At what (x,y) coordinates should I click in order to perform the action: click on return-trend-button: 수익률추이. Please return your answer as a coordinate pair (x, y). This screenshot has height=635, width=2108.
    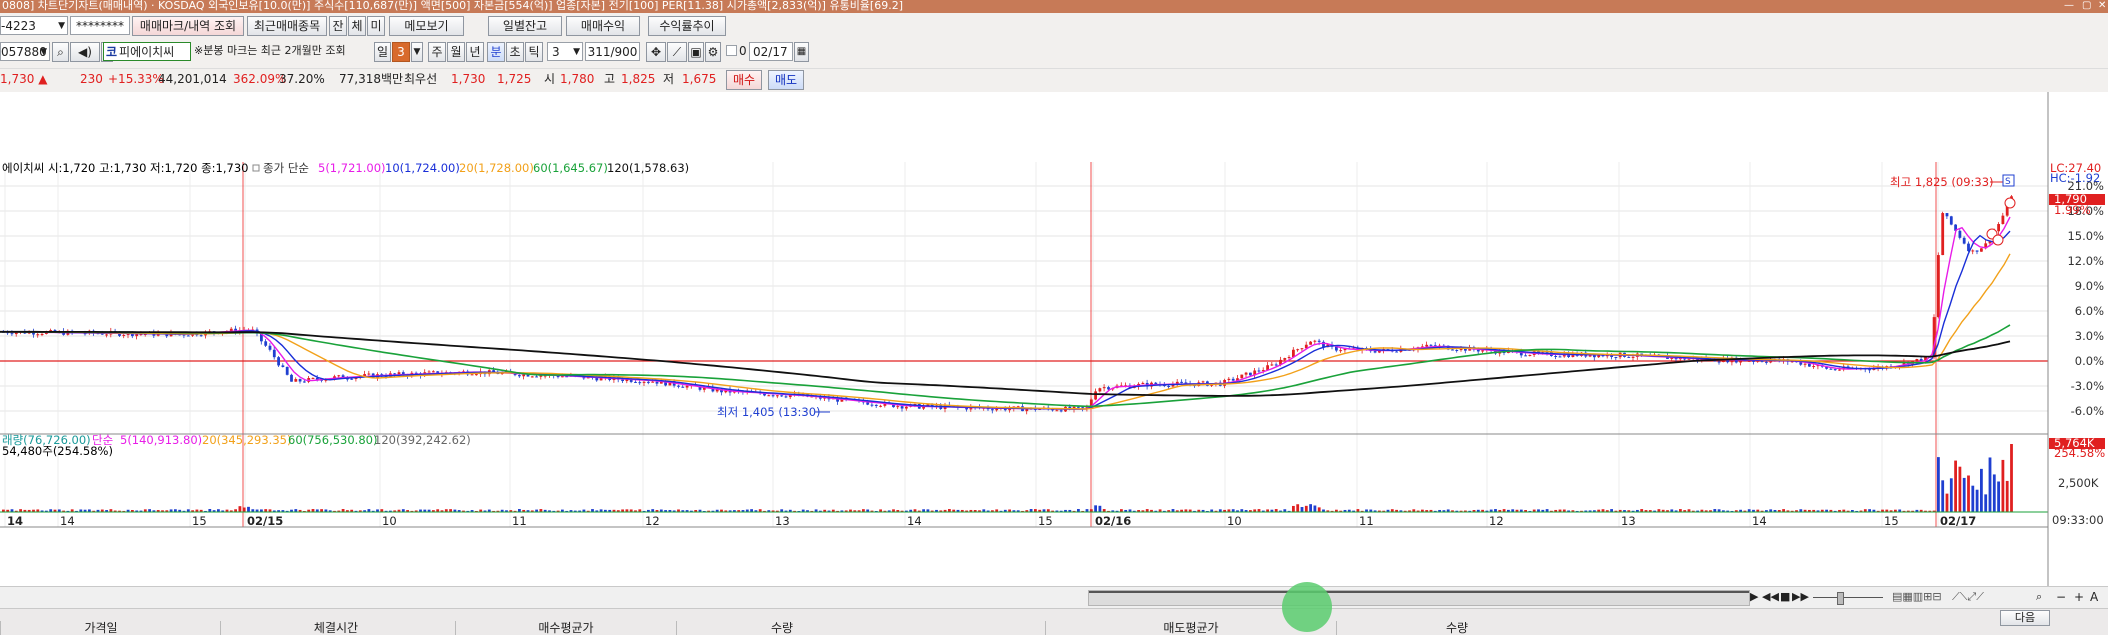
    Looking at the image, I should click on (687, 26).